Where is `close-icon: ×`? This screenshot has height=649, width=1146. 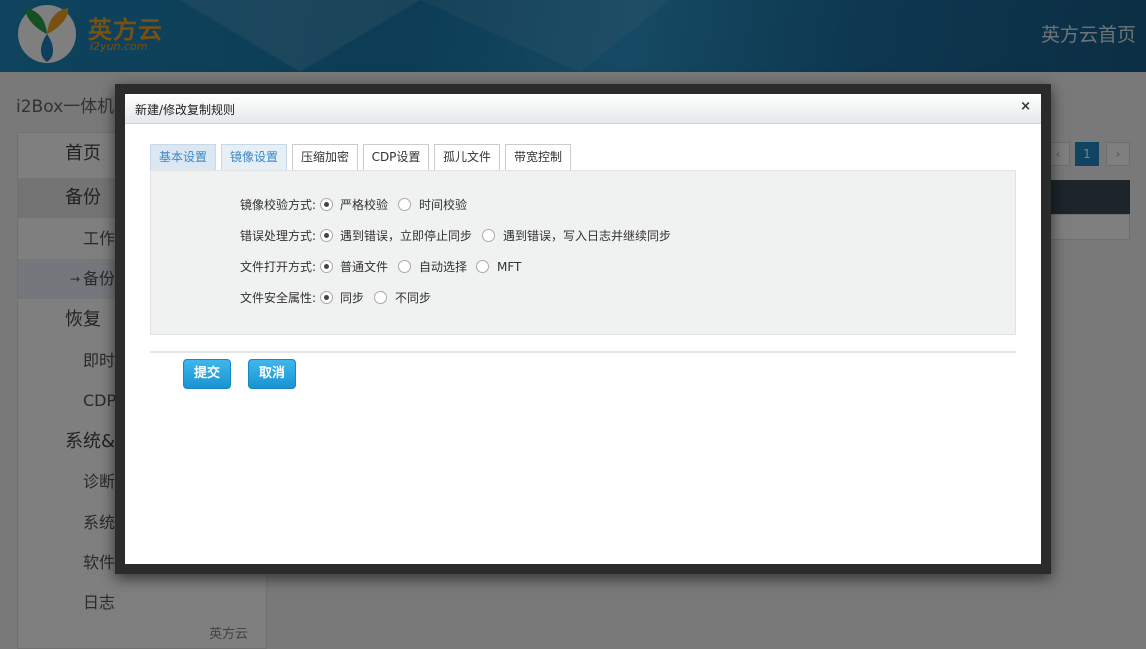 close-icon: × is located at coordinates (1025, 106).